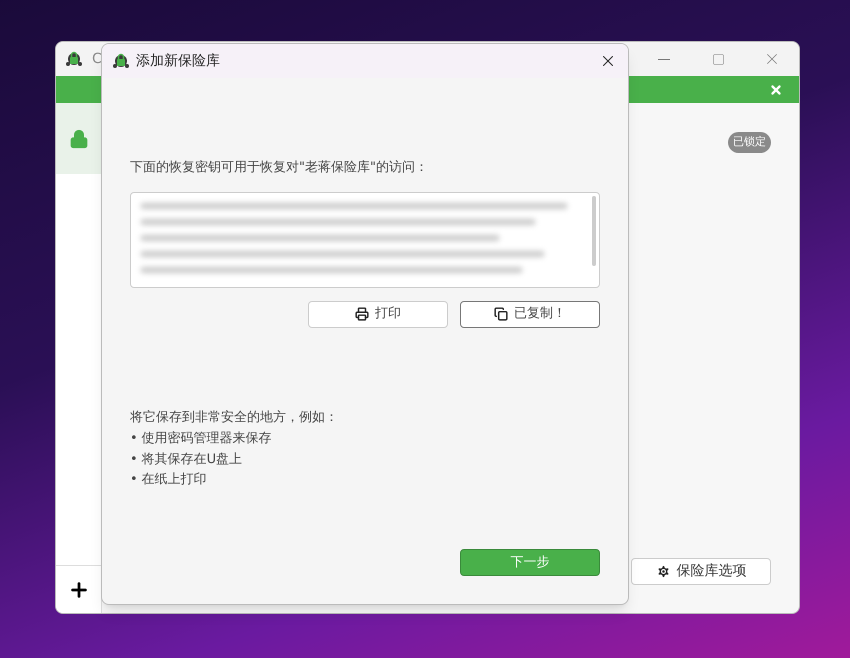 Image resolution: width=850 pixels, height=658 pixels. What do you see at coordinates (362, 314) in the screenshot?
I see `printer-icon` at bounding box center [362, 314].